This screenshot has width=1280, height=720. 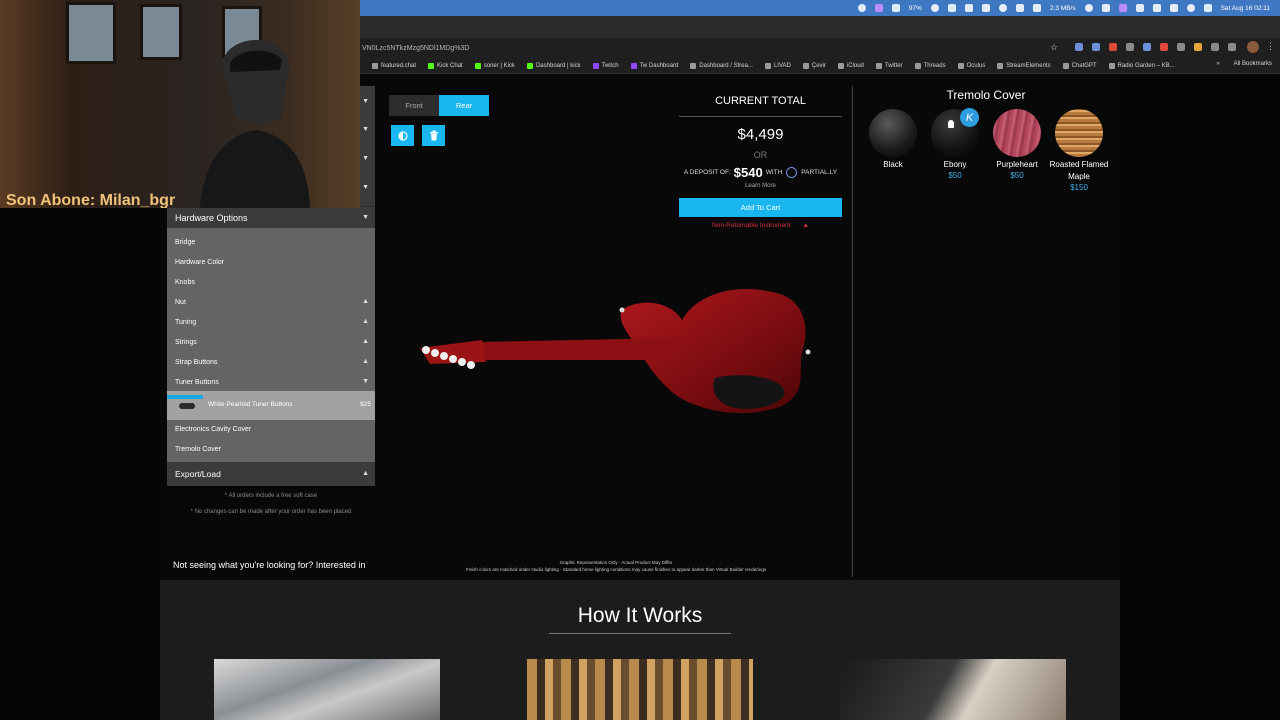 I want to click on divider, so click(x=760, y=116).